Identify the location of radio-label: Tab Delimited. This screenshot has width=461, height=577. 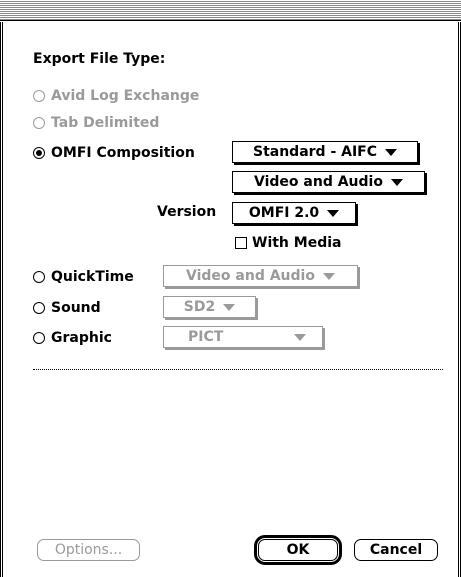
(105, 123).